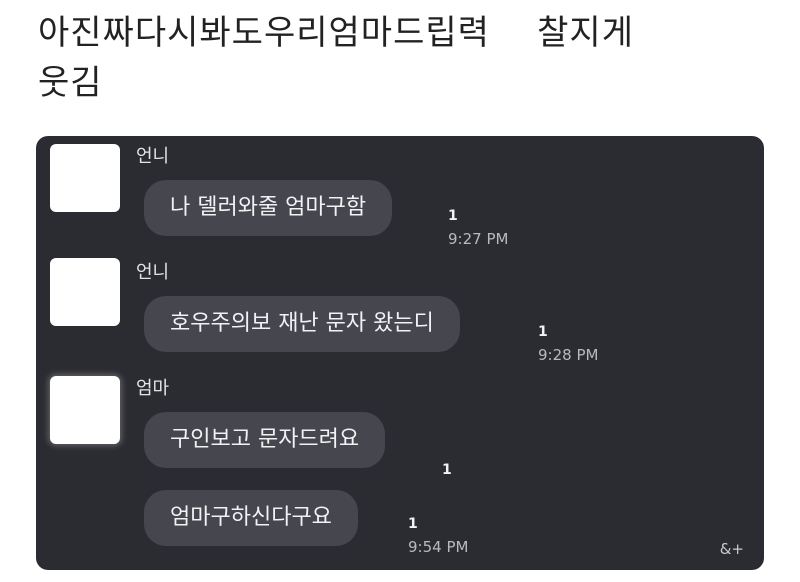 Image resolution: width=800 pixels, height=582 pixels. What do you see at coordinates (251, 518) in the screenshot?
I see `message-bubble: 엄마구하신다구요` at bounding box center [251, 518].